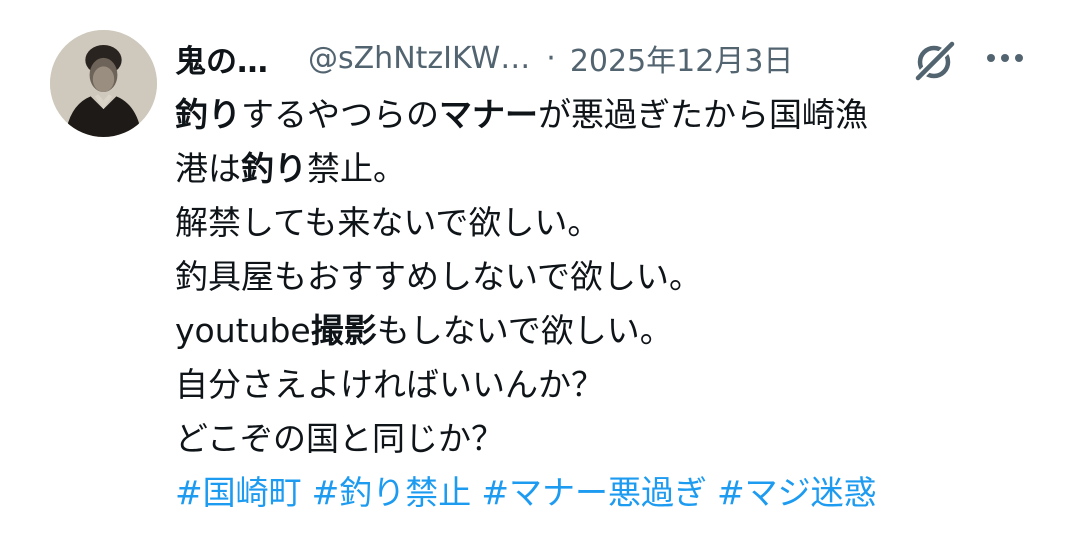 This screenshot has width=1080, height=533. I want to click on more-options-icon, so click(1005, 58).